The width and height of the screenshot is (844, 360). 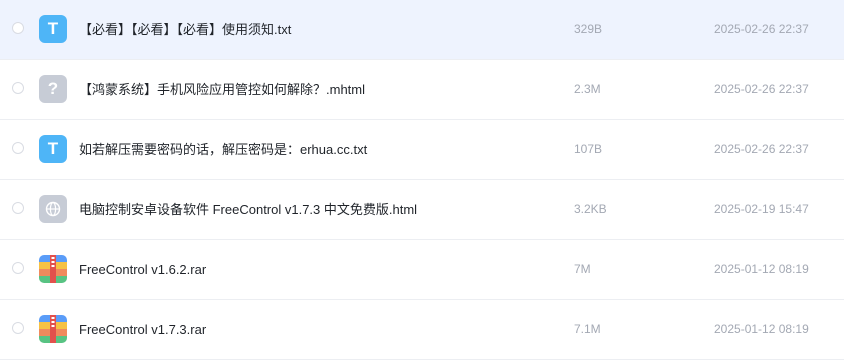 What do you see at coordinates (588, 29) in the screenshot?
I see `file-size: 329B` at bounding box center [588, 29].